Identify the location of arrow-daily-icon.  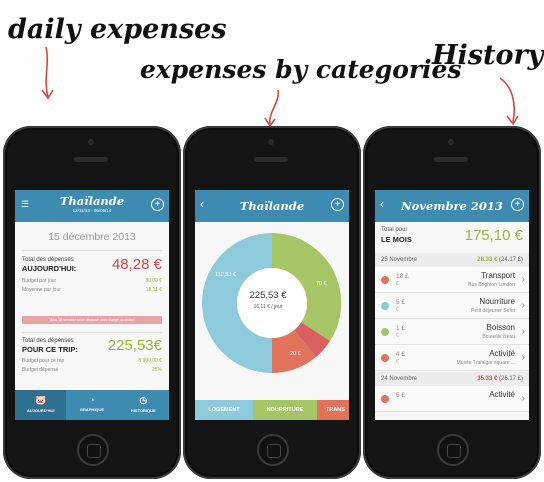
(47, 73).